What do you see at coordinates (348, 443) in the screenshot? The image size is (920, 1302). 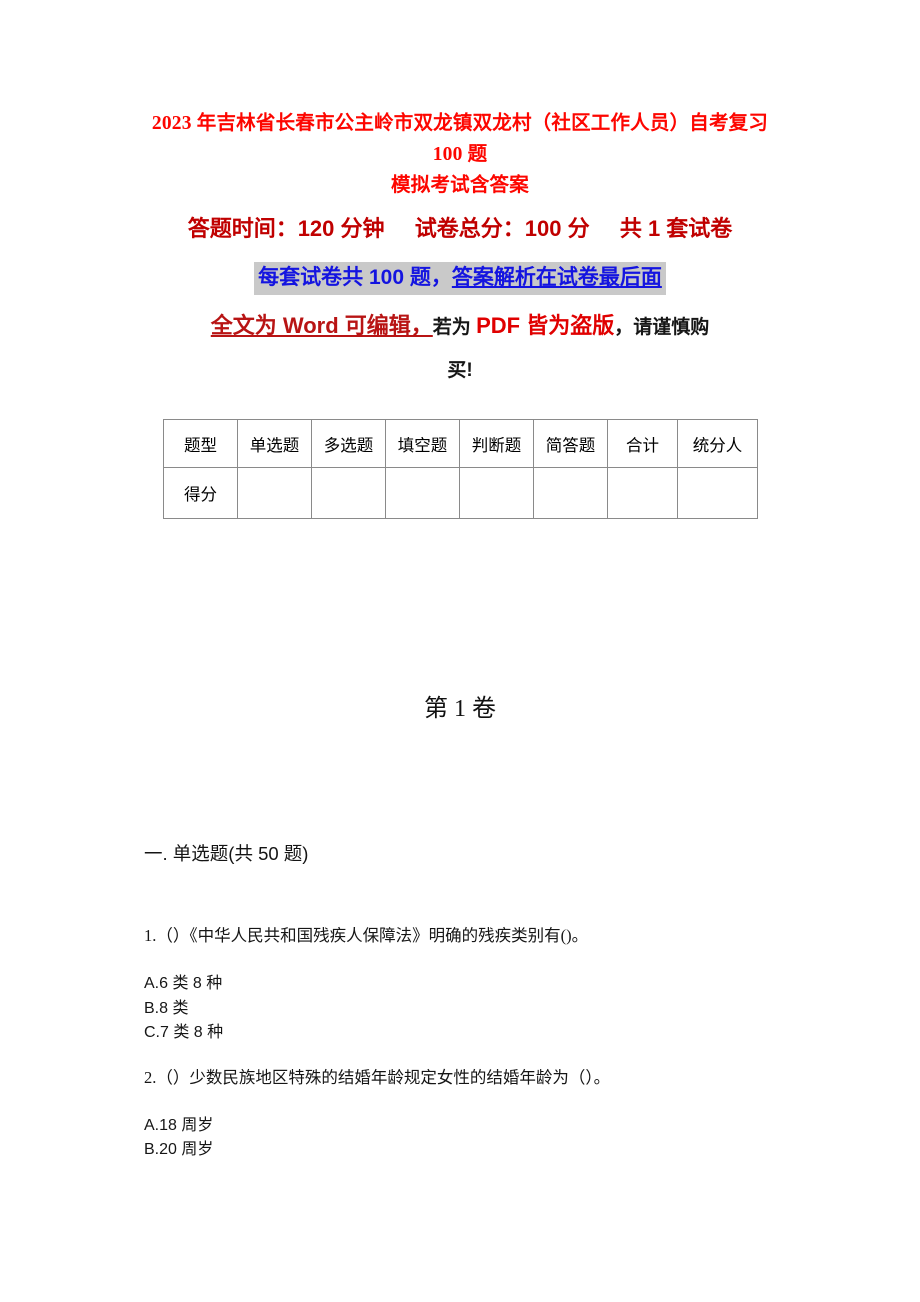 I see `score-table-header-cell: 多选题` at bounding box center [348, 443].